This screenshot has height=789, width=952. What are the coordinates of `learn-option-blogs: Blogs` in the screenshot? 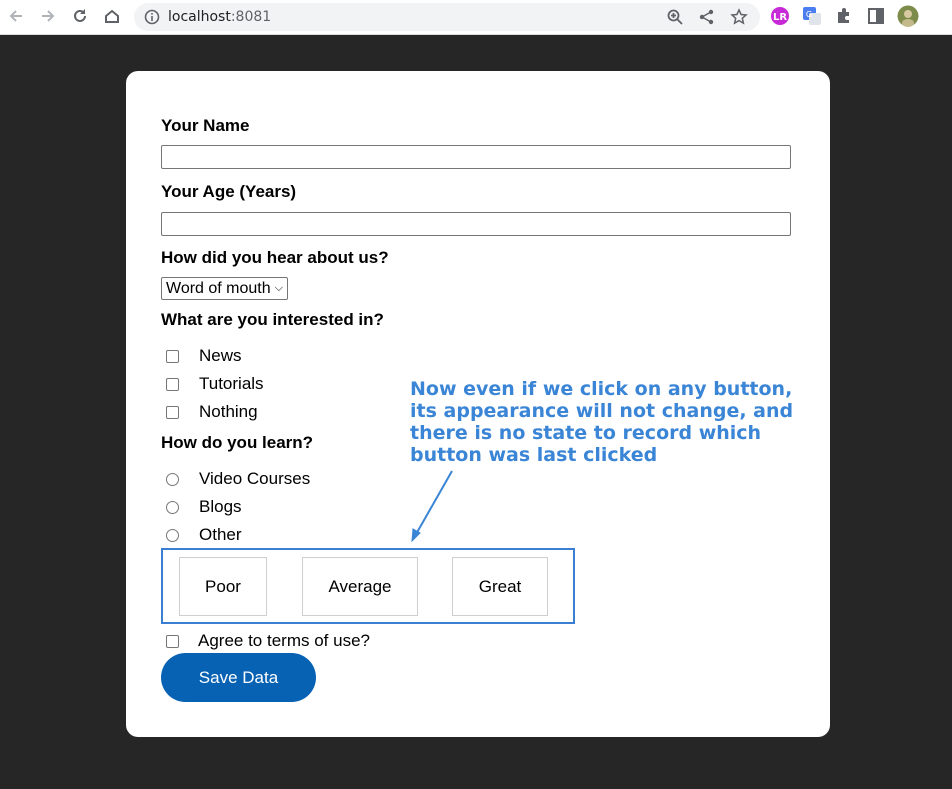 It's located at (204, 507).